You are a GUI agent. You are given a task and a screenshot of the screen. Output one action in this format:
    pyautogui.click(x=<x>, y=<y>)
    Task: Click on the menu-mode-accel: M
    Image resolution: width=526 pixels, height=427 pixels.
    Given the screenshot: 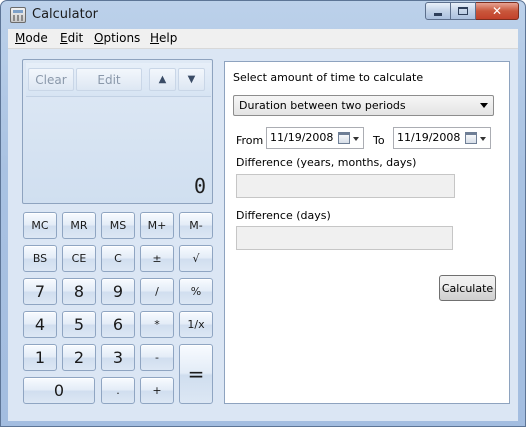 What is the action you would take?
    pyautogui.click(x=20, y=38)
    